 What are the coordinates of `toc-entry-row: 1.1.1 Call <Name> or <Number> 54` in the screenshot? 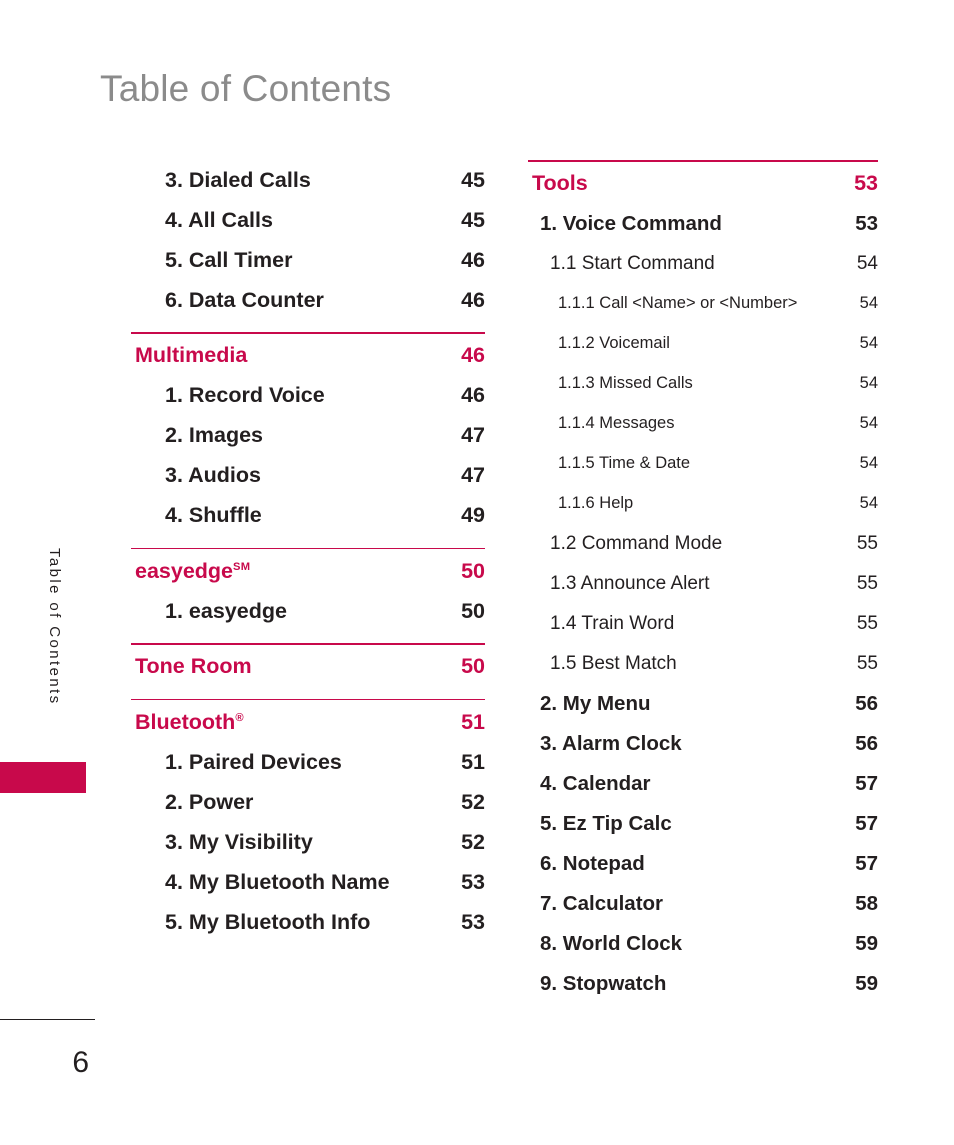 It's located at (703, 304).